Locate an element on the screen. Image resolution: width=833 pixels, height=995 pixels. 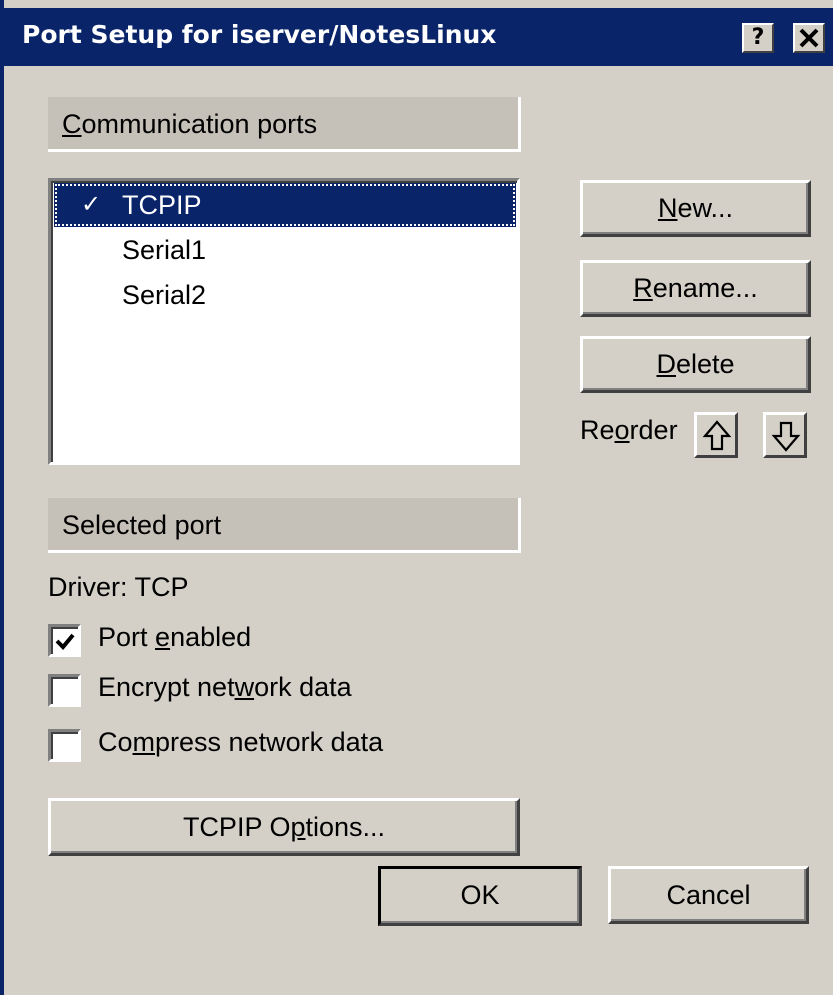
encrypt-network-data-checkbox is located at coordinates (64, 690).